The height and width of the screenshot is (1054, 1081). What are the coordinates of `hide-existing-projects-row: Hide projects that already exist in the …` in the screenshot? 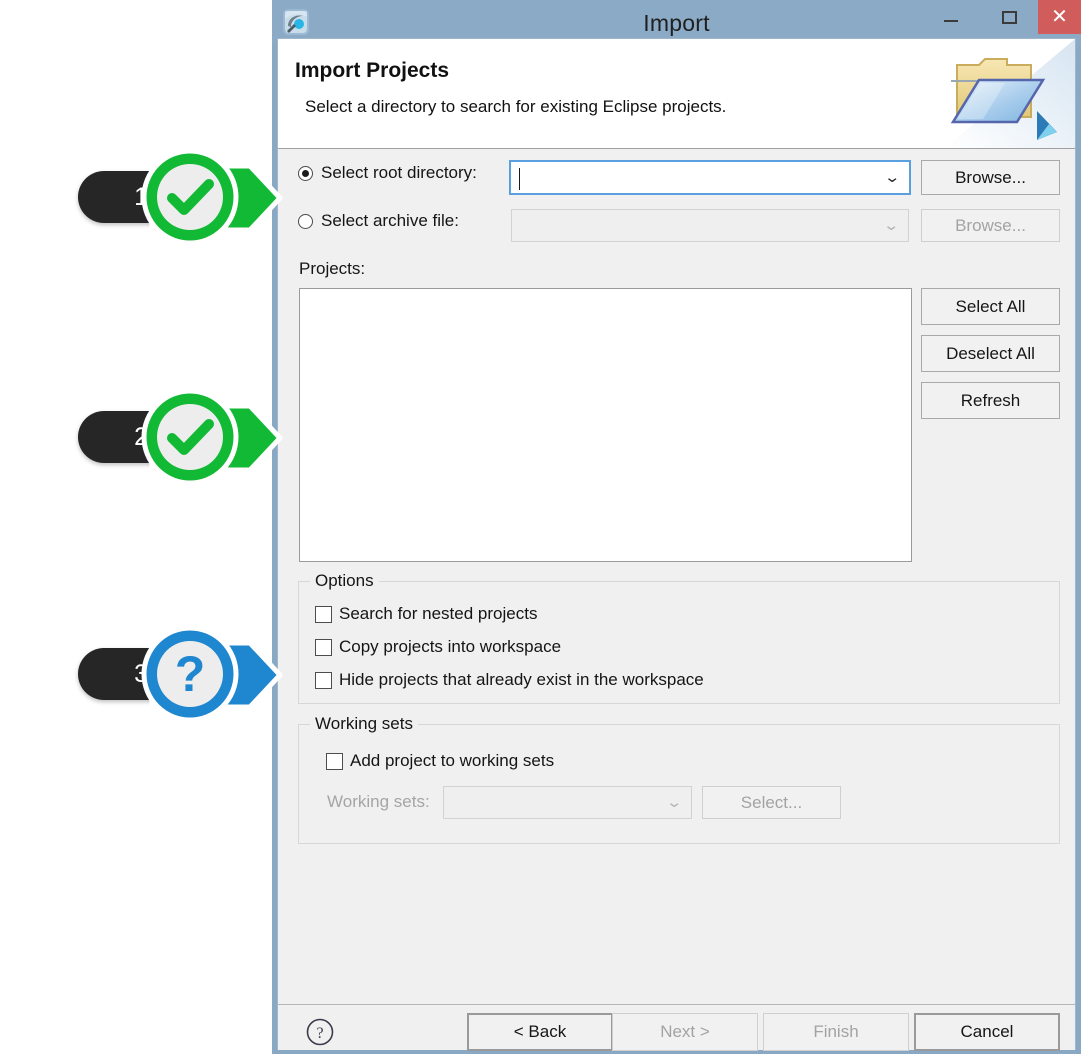 It's located at (509, 680).